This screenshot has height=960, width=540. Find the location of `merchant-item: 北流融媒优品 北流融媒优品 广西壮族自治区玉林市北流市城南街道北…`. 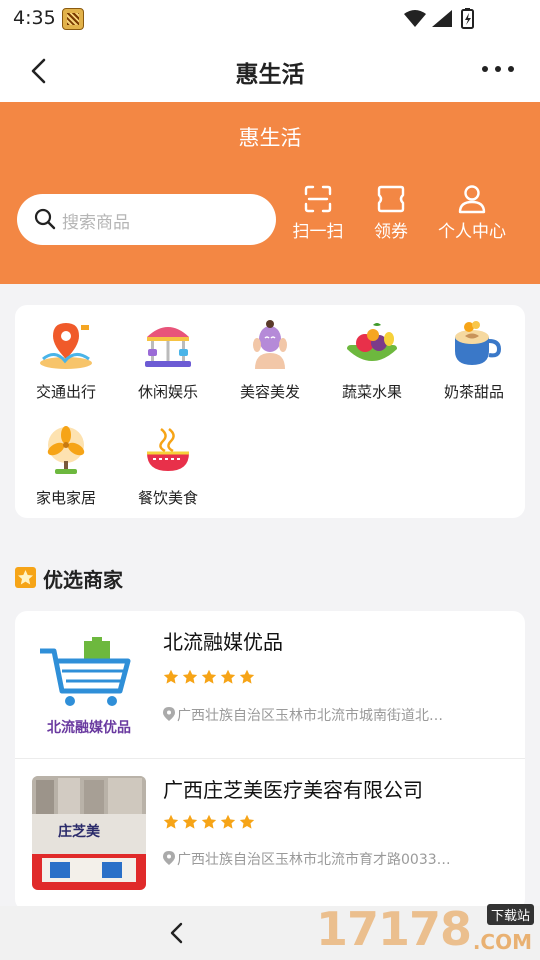

merchant-item: 北流融媒优品 北流融媒优品 广西壮族自治区玉林市北流市城南街道北… is located at coordinates (270, 684).